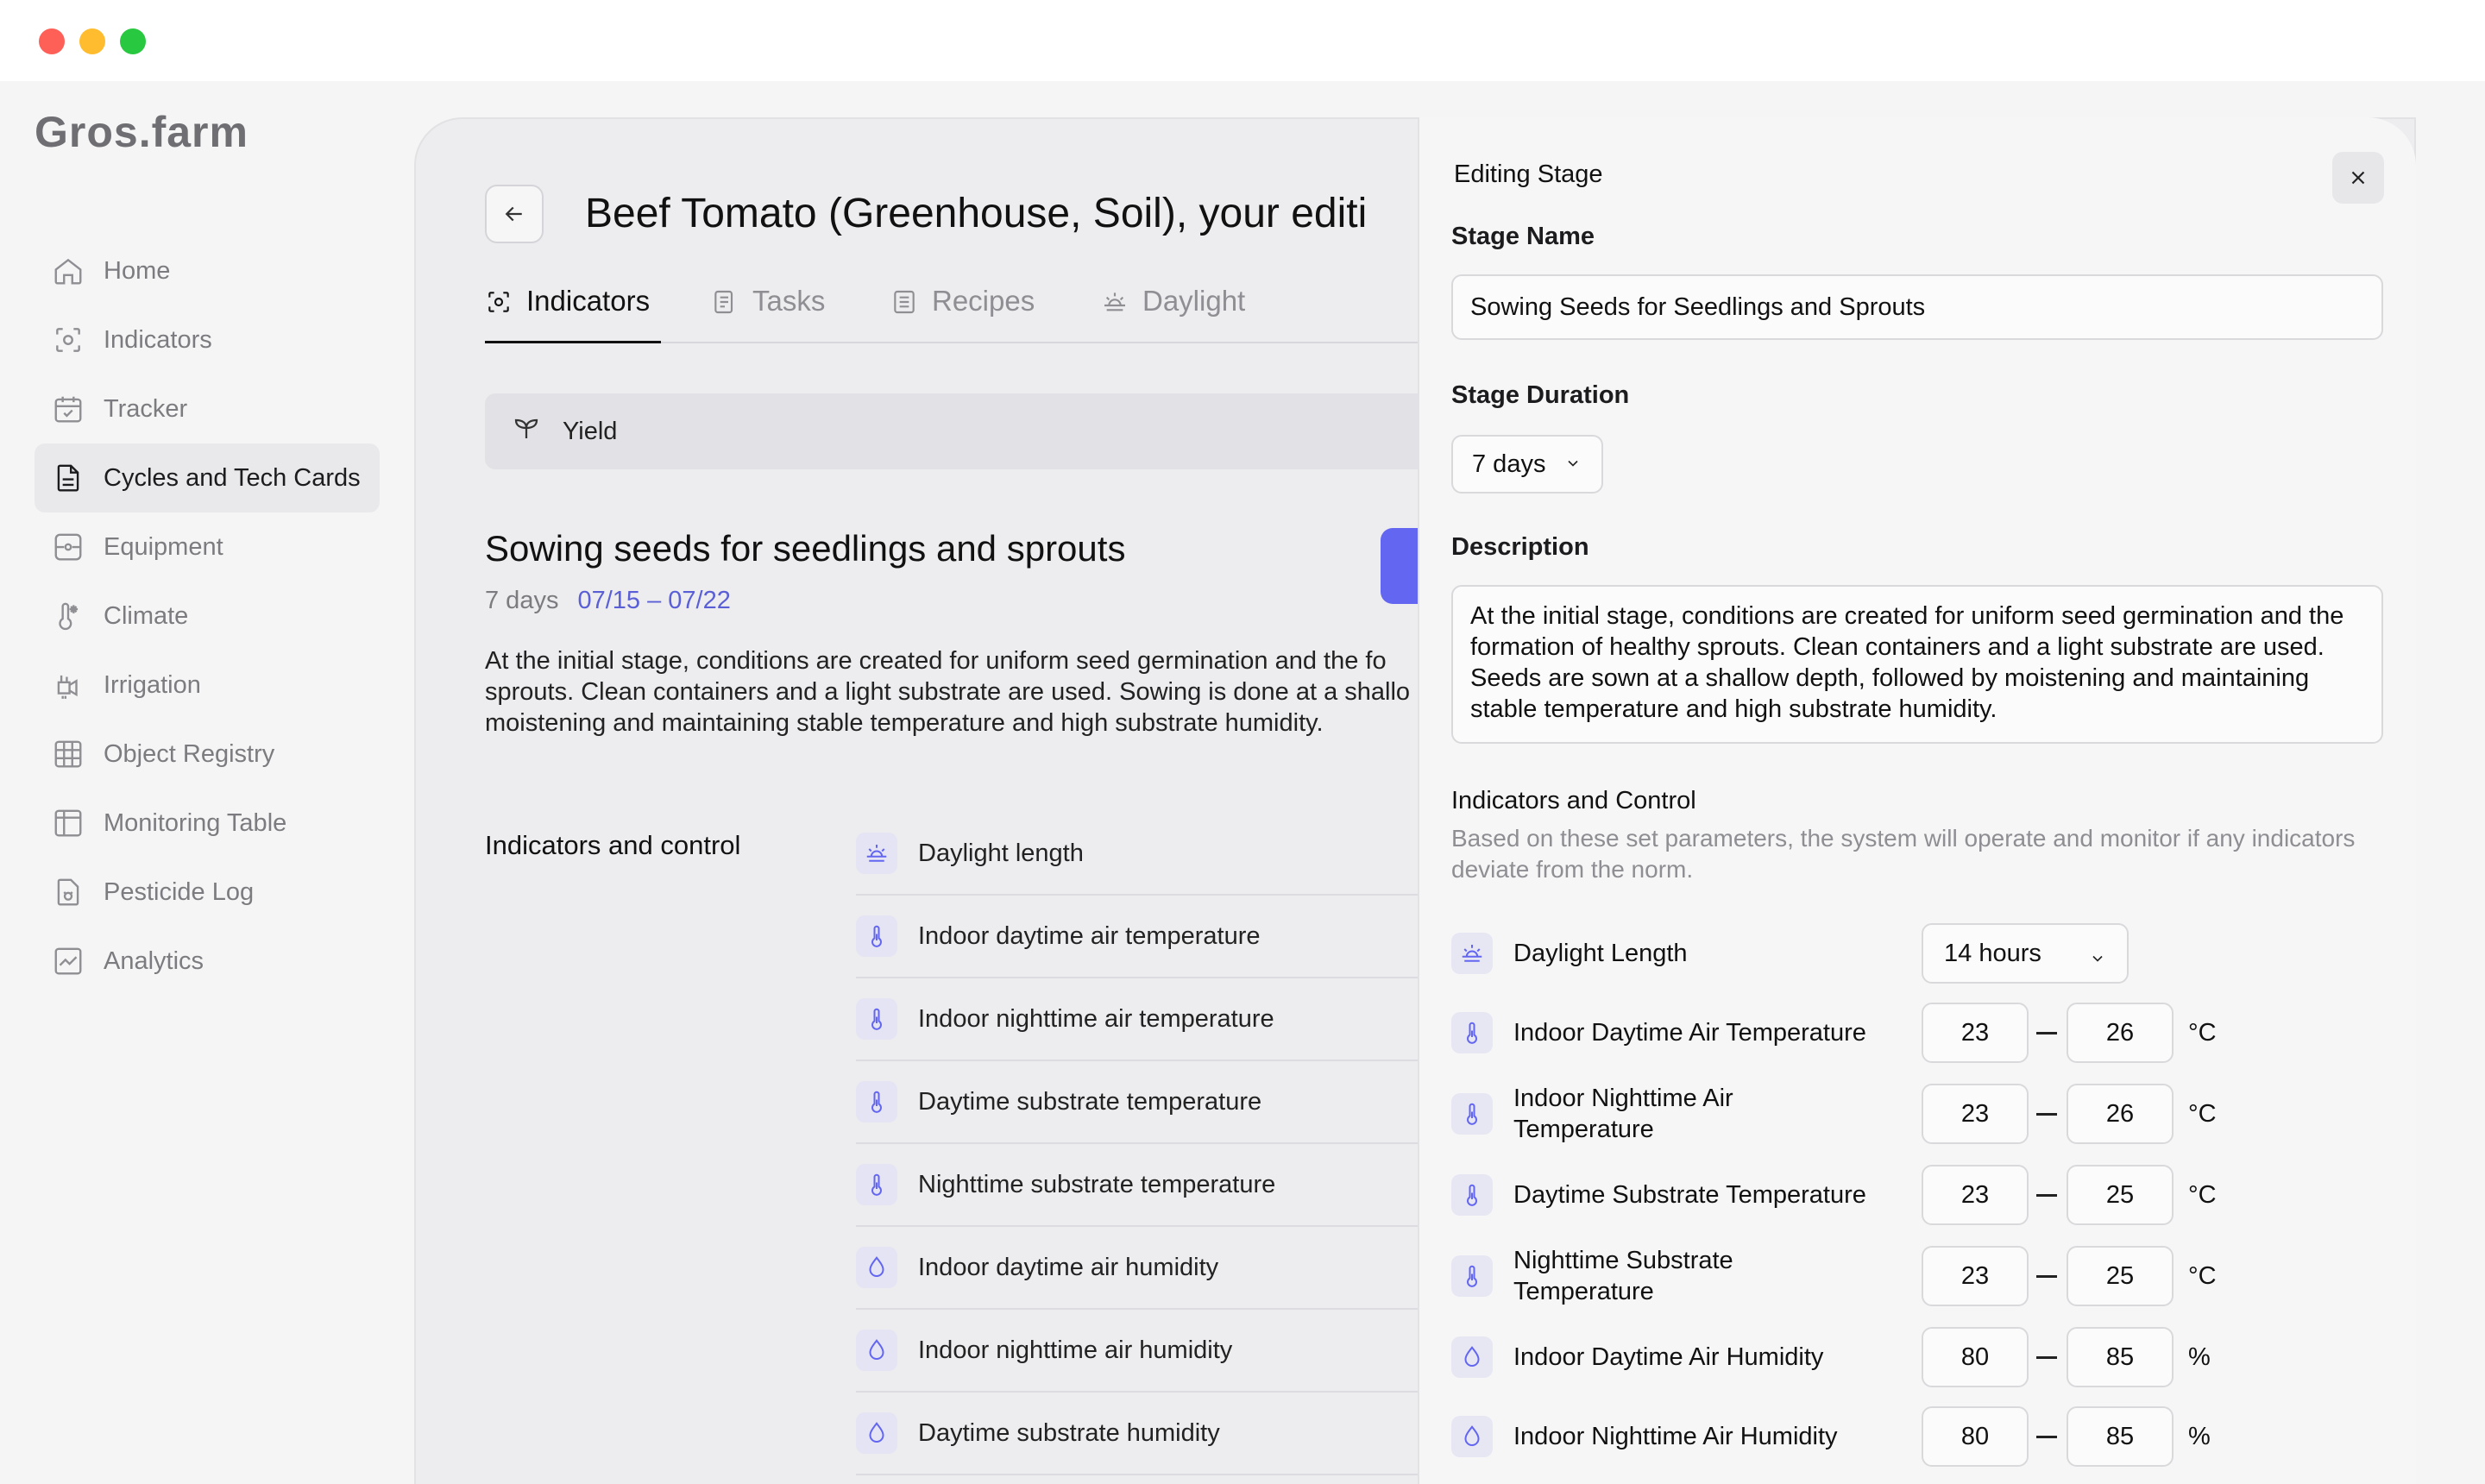  I want to click on list-item: Indoor nighttime air temperature, so click(1158, 1019).